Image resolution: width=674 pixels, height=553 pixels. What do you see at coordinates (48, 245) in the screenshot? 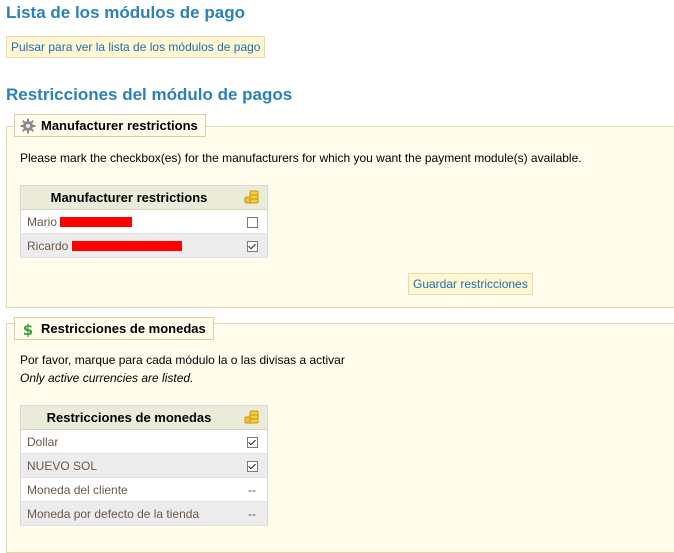
I see `manufacturer-name: Ricardo` at bounding box center [48, 245].